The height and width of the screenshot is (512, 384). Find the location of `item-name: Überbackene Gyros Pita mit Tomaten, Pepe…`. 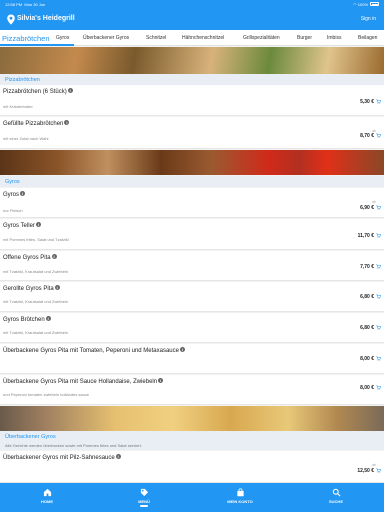

item-name: Überbackene Gyros Pita mit Tomaten, Pepe… is located at coordinates (94, 350).